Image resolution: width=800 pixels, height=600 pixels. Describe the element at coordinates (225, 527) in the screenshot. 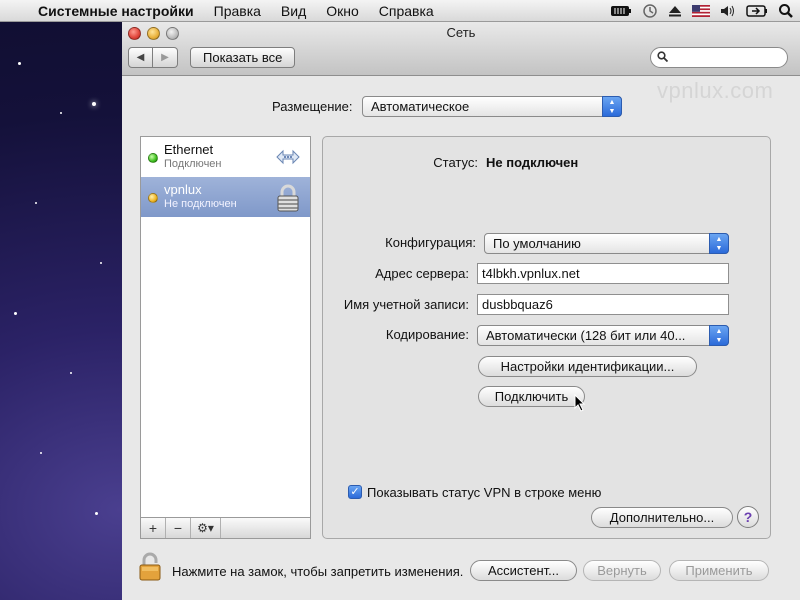

I see `services-toolbar: + − ⚙▾` at that location.